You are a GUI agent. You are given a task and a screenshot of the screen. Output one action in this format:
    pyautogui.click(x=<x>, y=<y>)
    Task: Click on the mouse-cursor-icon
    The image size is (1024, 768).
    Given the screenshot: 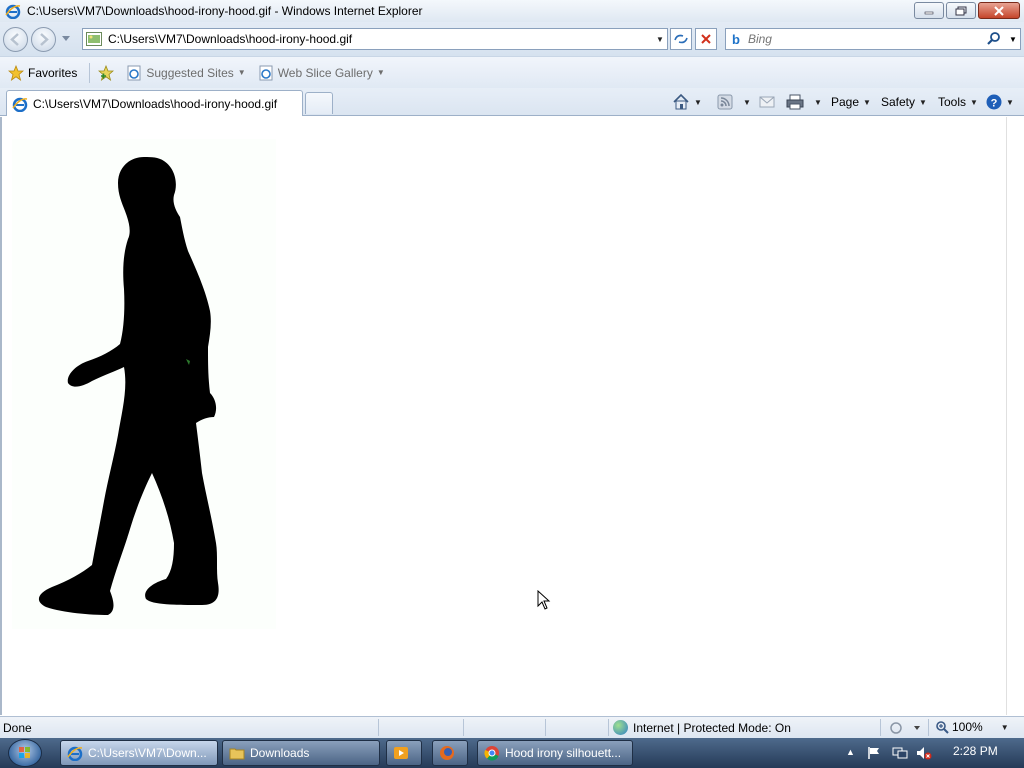 What is the action you would take?
    pyautogui.click(x=544, y=600)
    